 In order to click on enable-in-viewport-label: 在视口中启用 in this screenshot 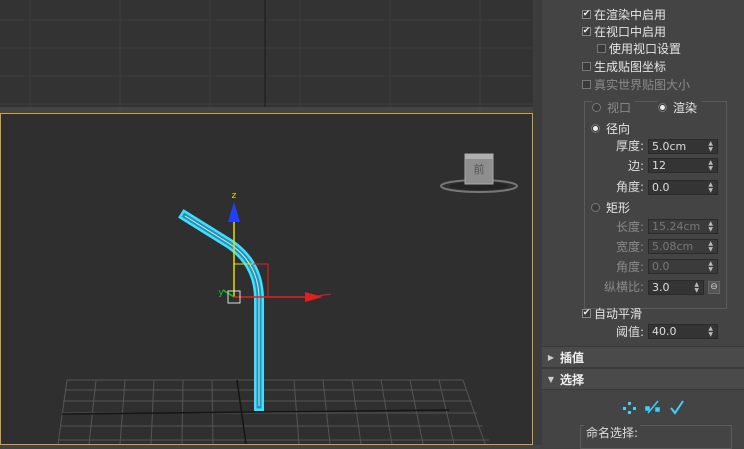, I will do `click(630, 31)`.